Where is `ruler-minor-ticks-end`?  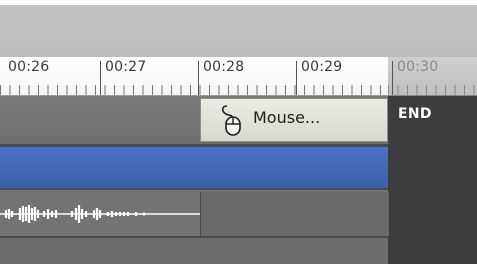 ruler-minor-ticks-end is located at coordinates (432, 90).